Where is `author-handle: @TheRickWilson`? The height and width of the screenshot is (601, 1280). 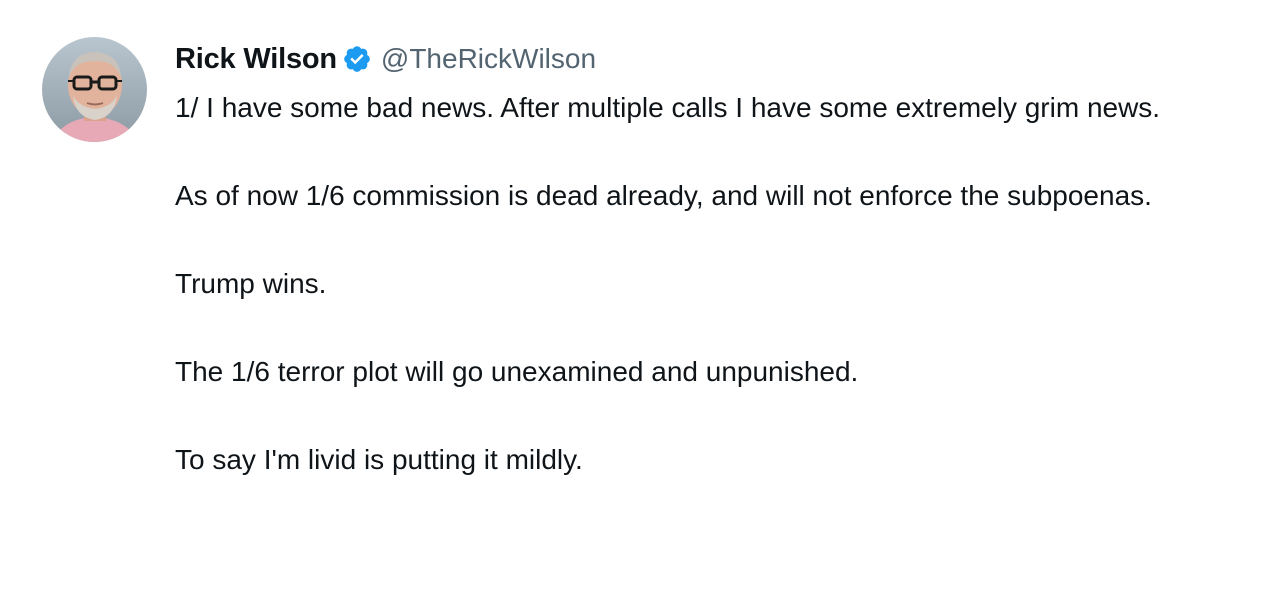
author-handle: @TheRickWilson is located at coordinates (488, 59).